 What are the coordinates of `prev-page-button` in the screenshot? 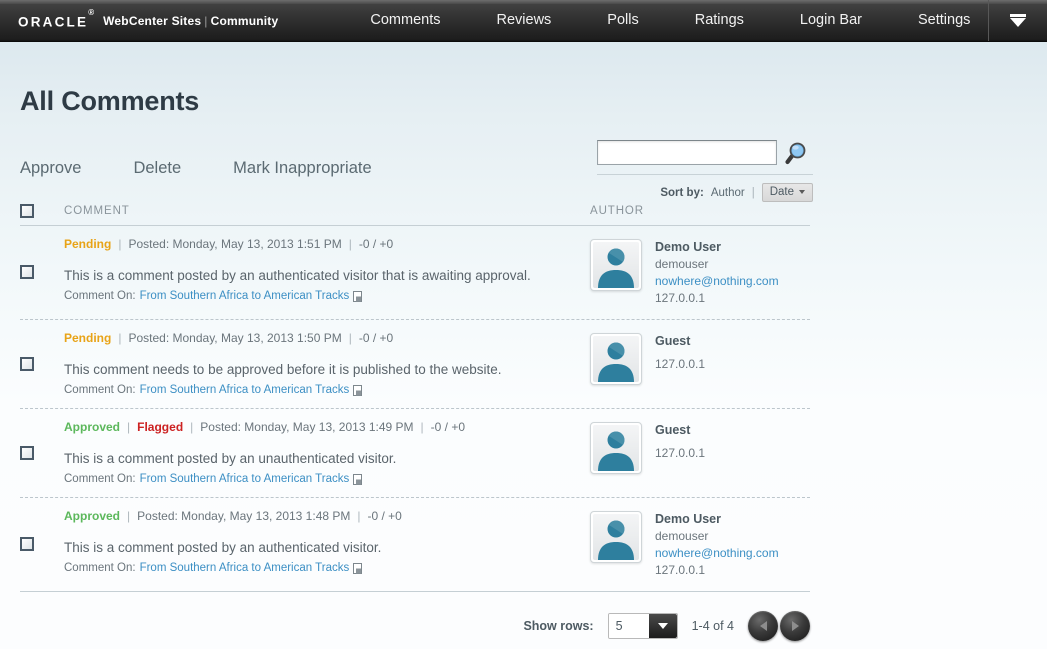 It's located at (763, 626).